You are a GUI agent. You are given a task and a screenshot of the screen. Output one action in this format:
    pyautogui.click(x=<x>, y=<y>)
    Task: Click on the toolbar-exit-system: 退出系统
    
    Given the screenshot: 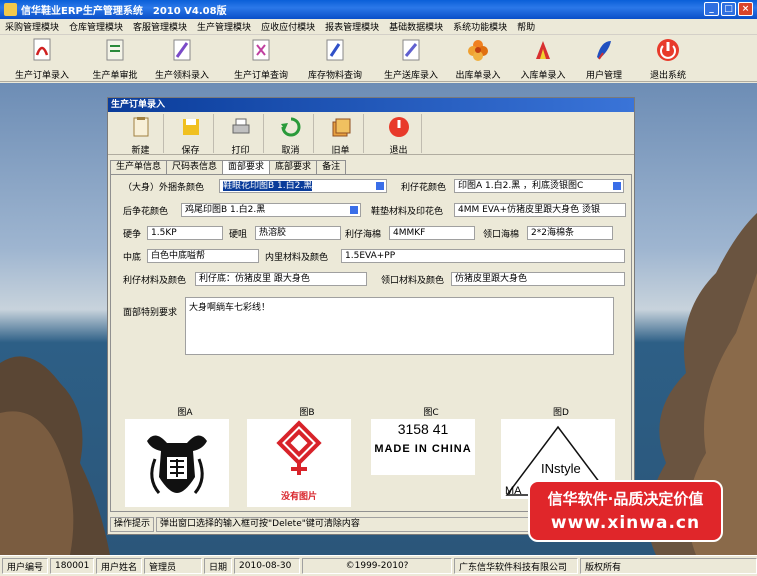 What is the action you would take?
    pyautogui.click(x=668, y=59)
    